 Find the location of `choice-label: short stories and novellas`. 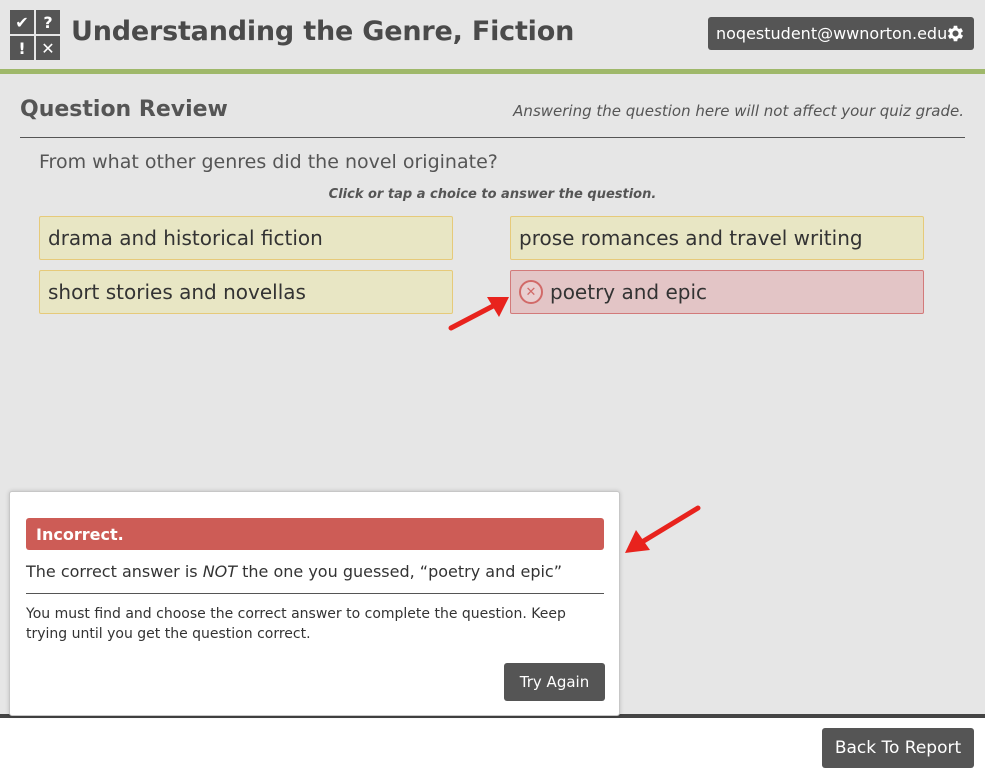

choice-label: short stories and novellas is located at coordinates (177, 292).